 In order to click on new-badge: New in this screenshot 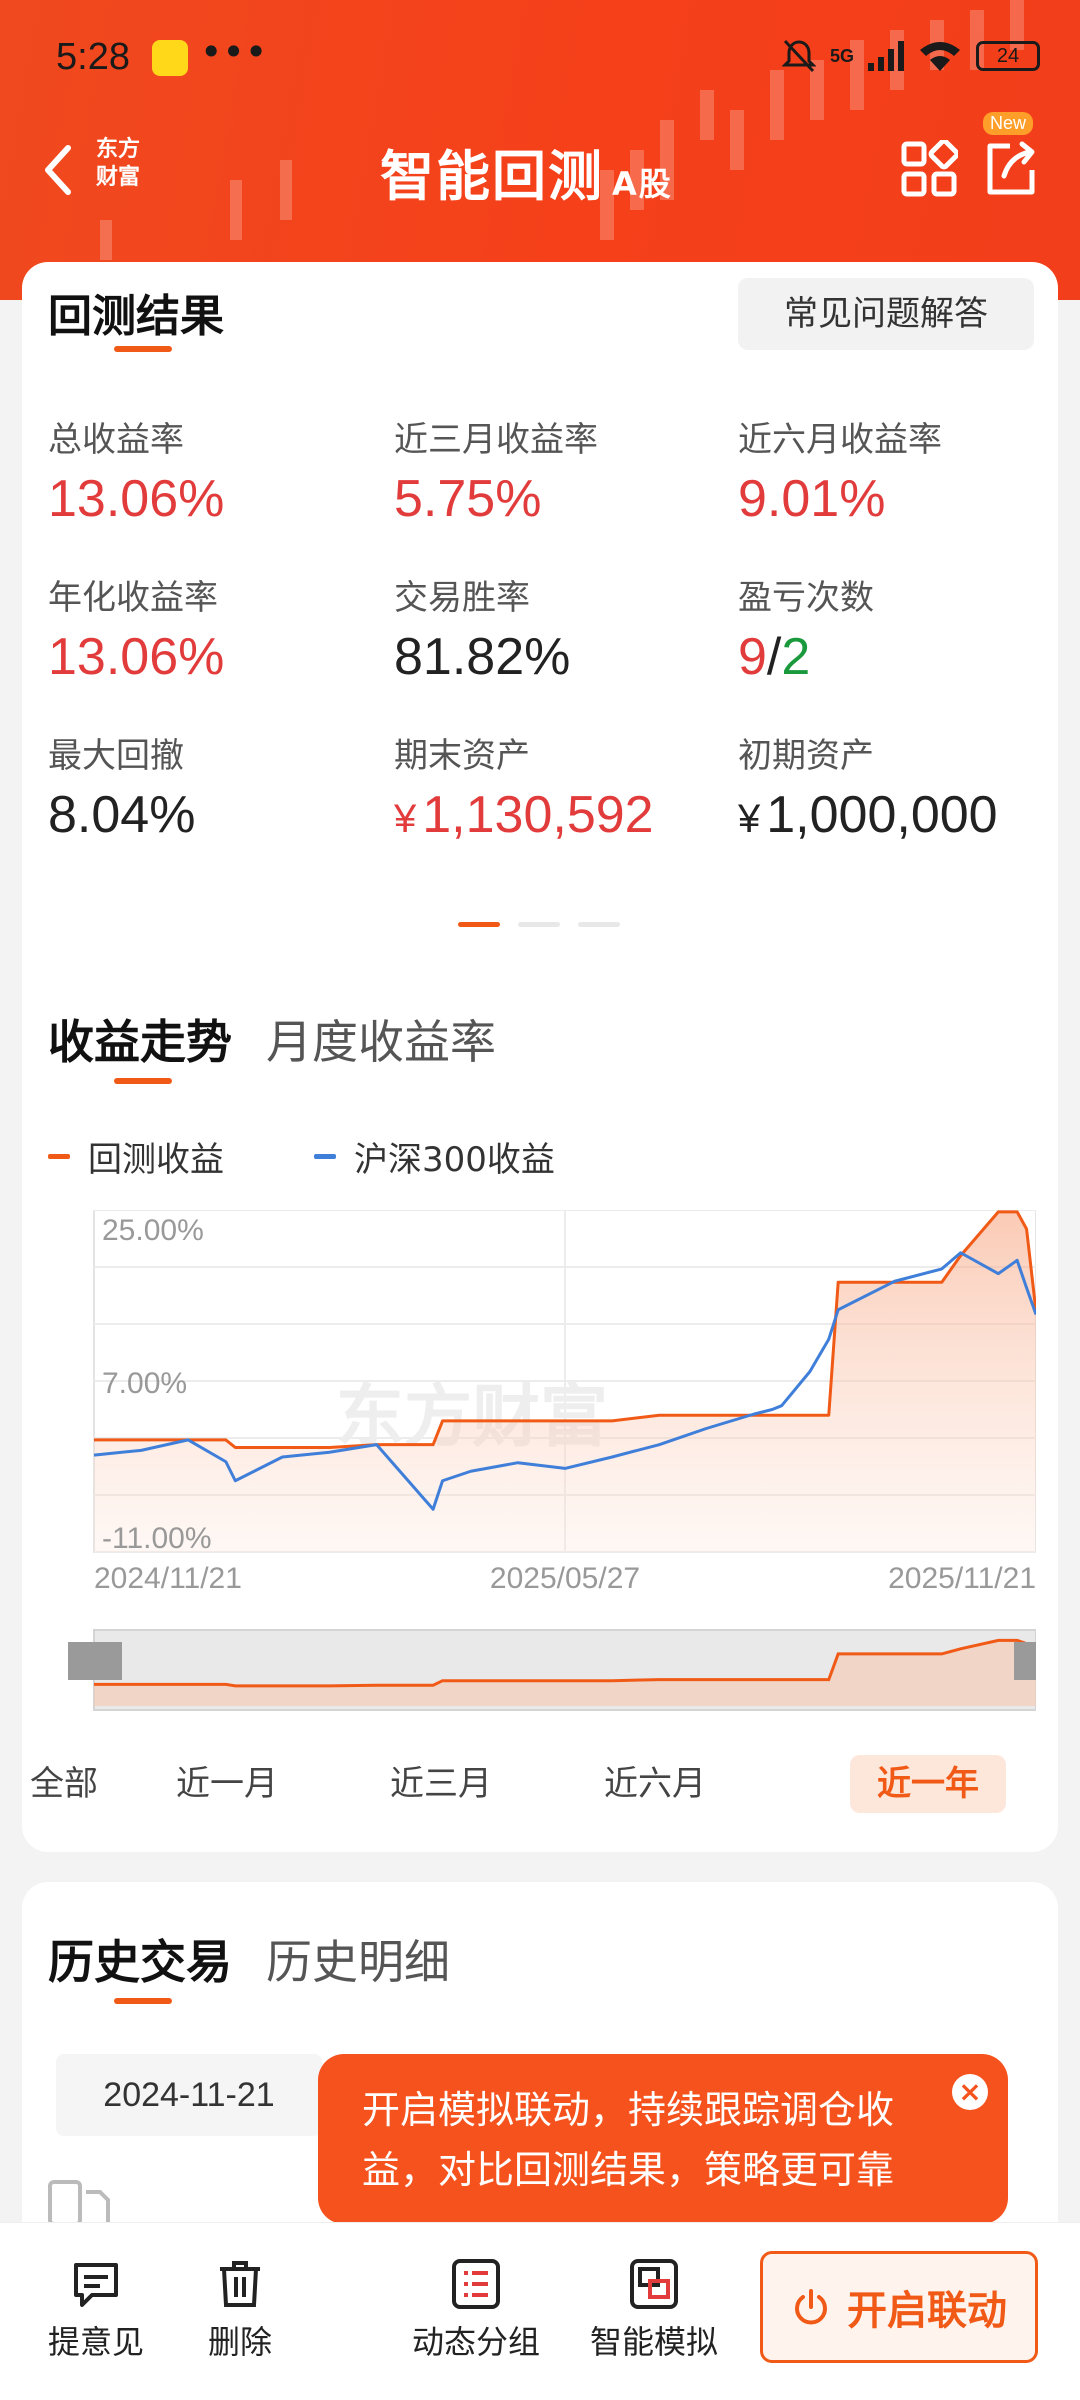, I will do `click(1008, 123)`.